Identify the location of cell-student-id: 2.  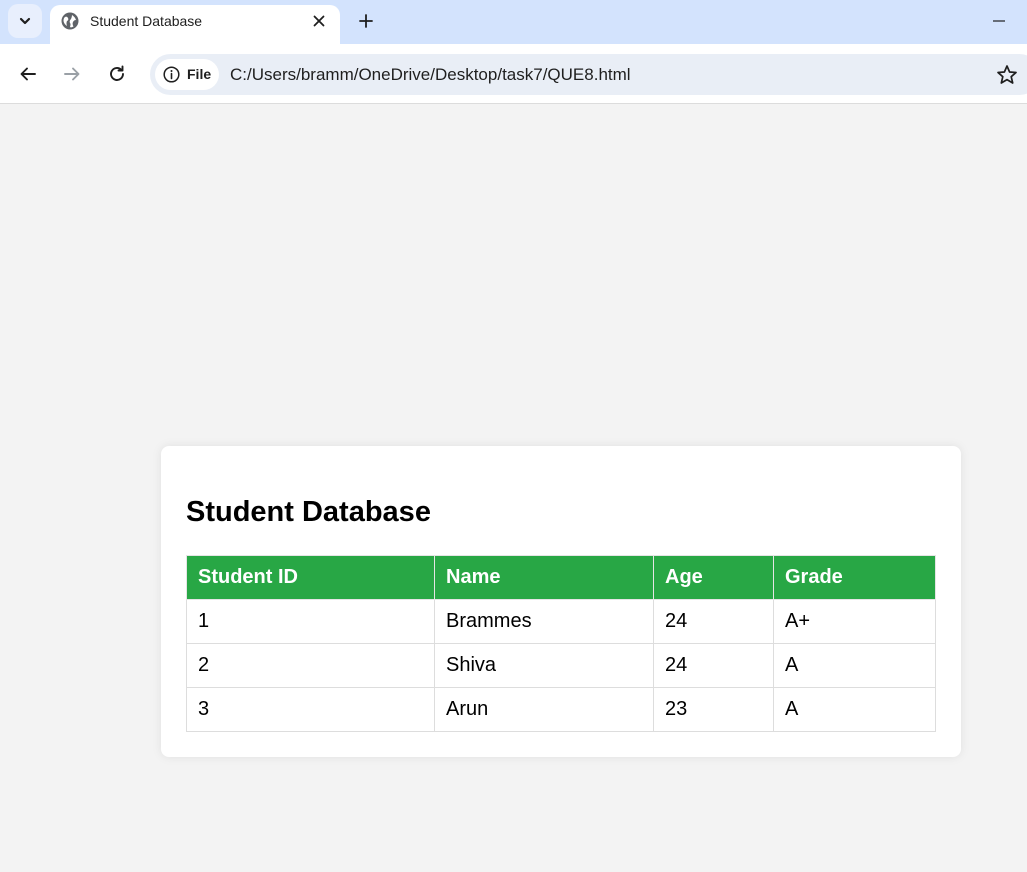
(310, 665).